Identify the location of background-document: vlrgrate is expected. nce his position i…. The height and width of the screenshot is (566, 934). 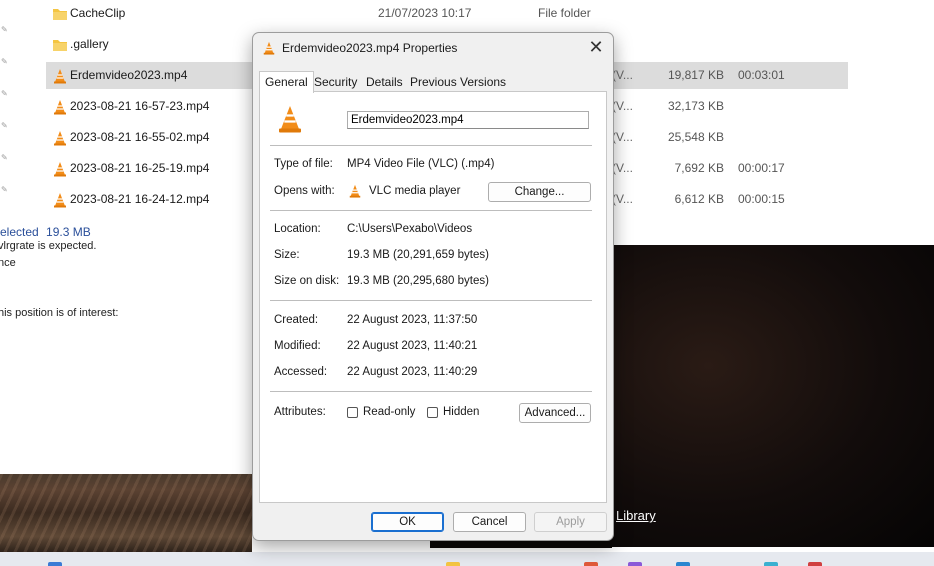
(126, 356).